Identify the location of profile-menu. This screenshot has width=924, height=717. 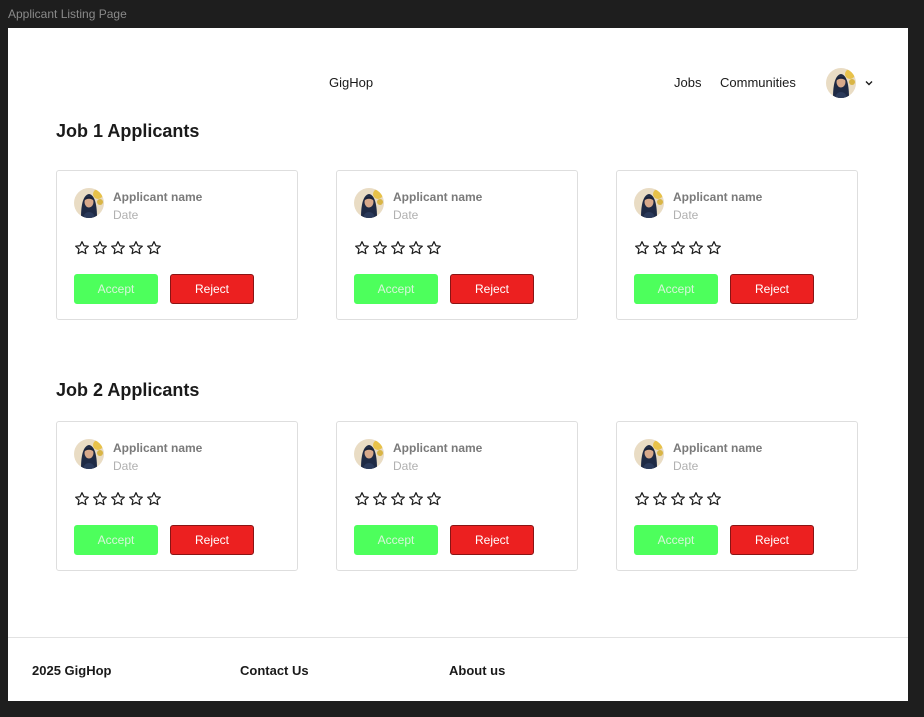
(851, 83).